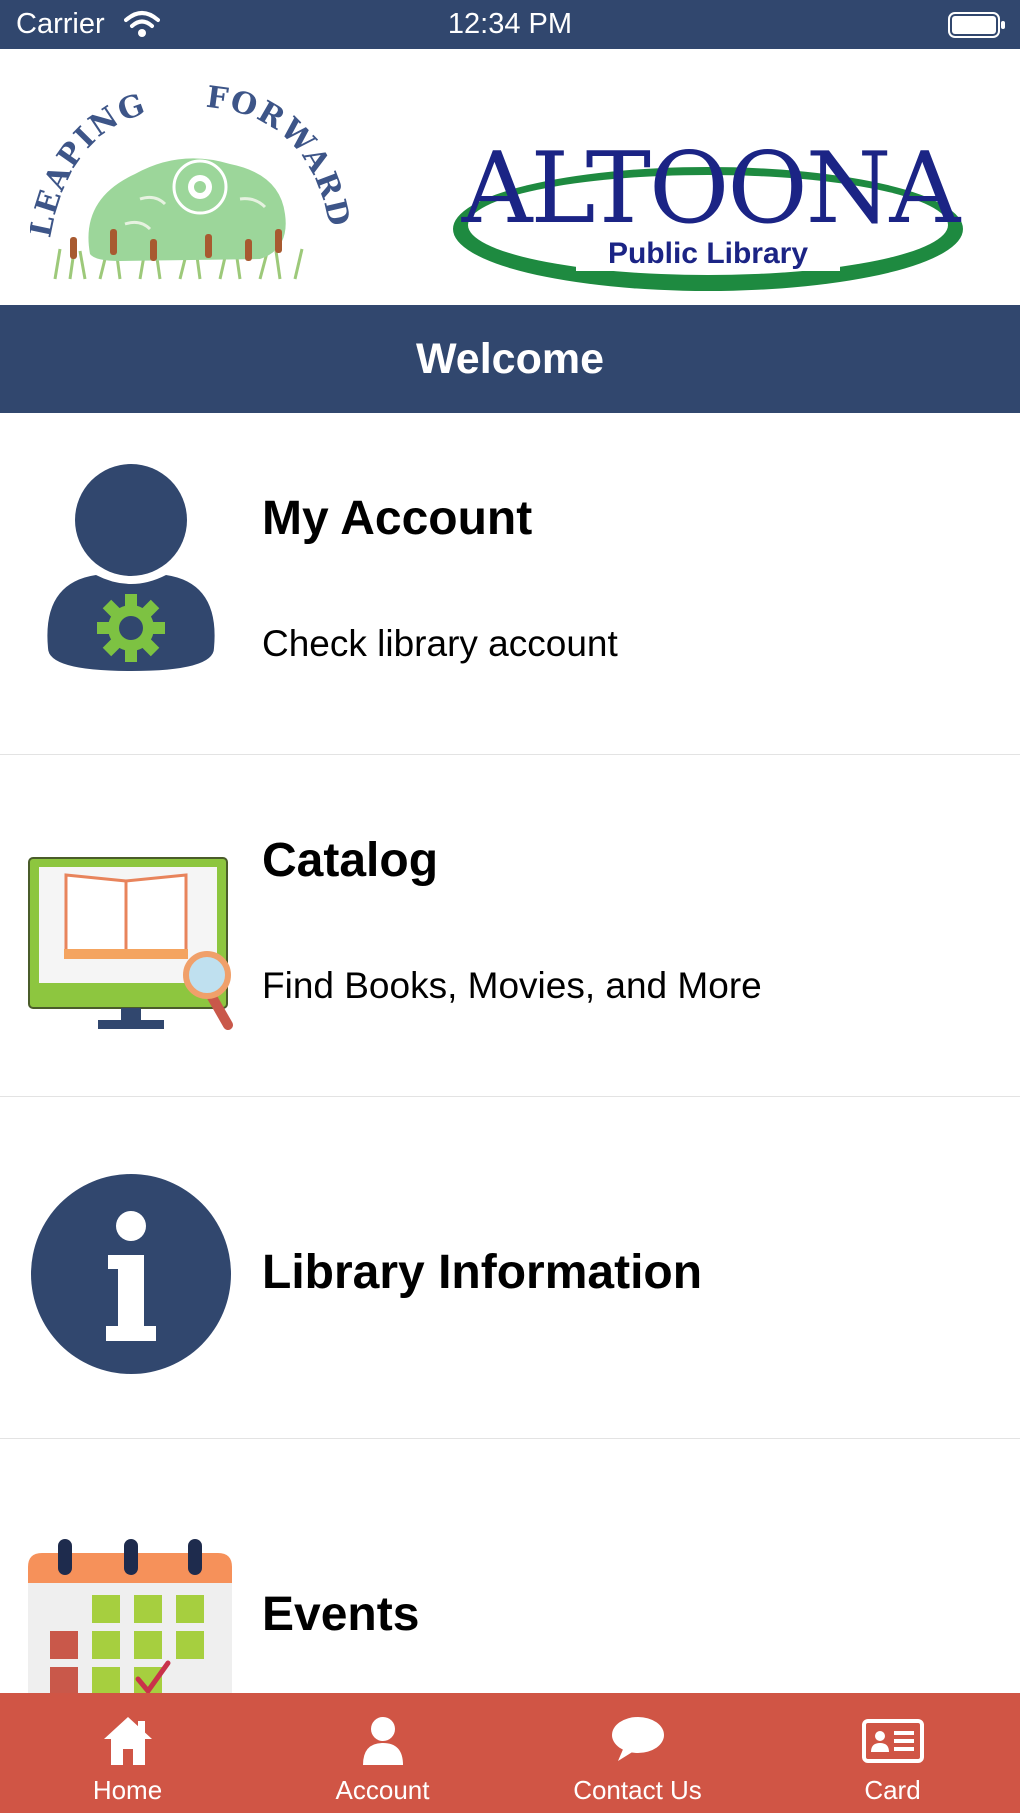 The height and width of the screenshot is (1813, 1020). What do you see at coordinates (708, 253) in the screenshot?
I see `svg-text: Public Library` at bounding box center [708, 253].